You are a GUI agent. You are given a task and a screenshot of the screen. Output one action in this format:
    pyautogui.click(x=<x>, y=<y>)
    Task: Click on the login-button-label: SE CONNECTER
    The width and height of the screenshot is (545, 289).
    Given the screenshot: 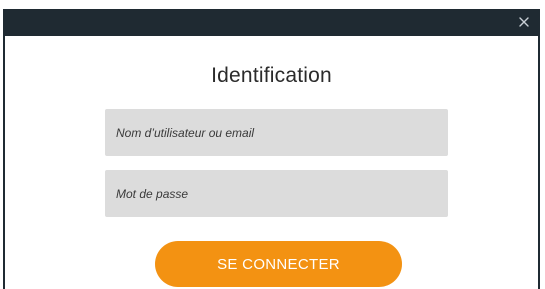 What is the action you would take?
    pyautogui.click(x=278, y=264)
    